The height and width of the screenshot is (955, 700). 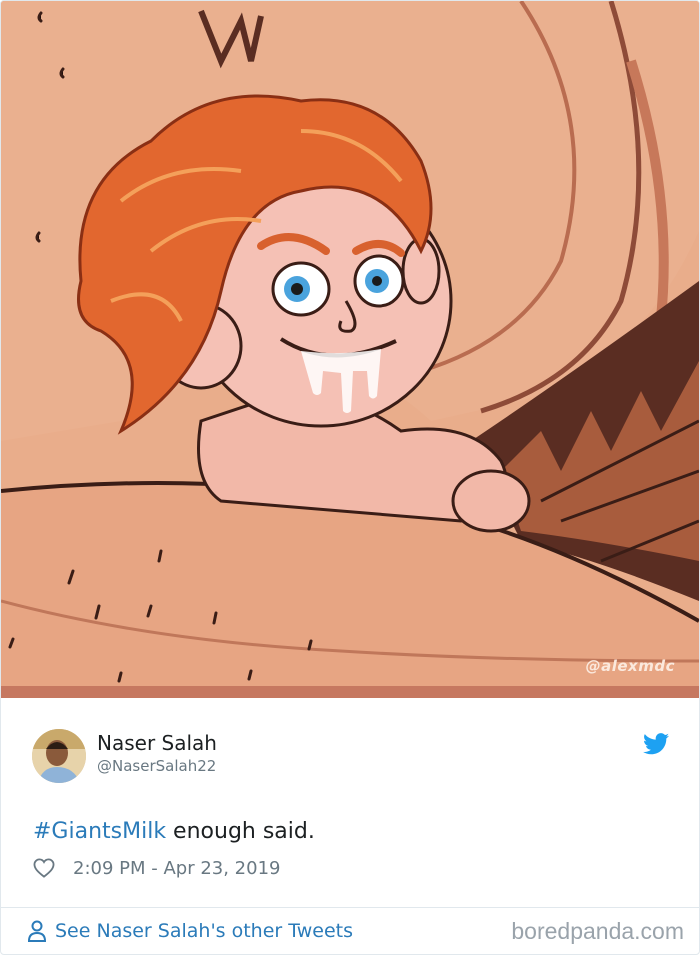 I want to click on tweet-header: Naser Salah @NaserSalah22, so click(x=350, y=750).